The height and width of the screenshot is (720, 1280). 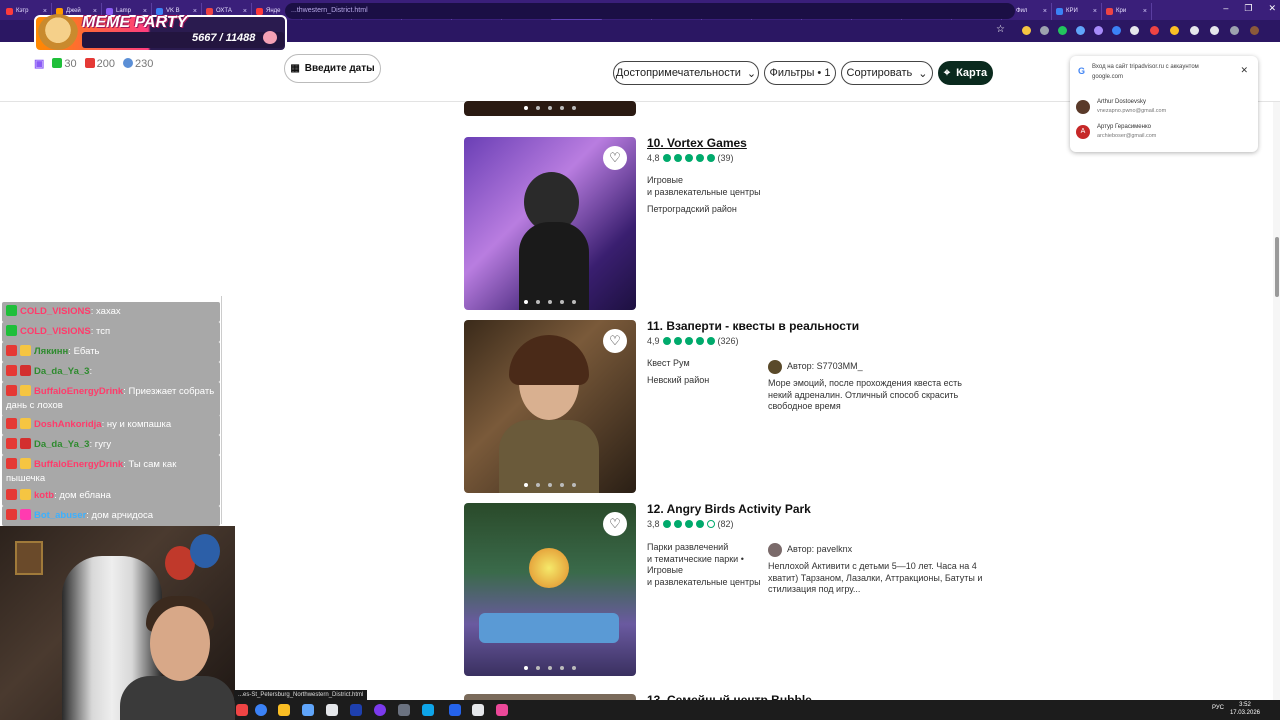 What do you see at coordinates (128, 62) in the screenshot?
I see `user-icon` at bounding box center [128, 62].